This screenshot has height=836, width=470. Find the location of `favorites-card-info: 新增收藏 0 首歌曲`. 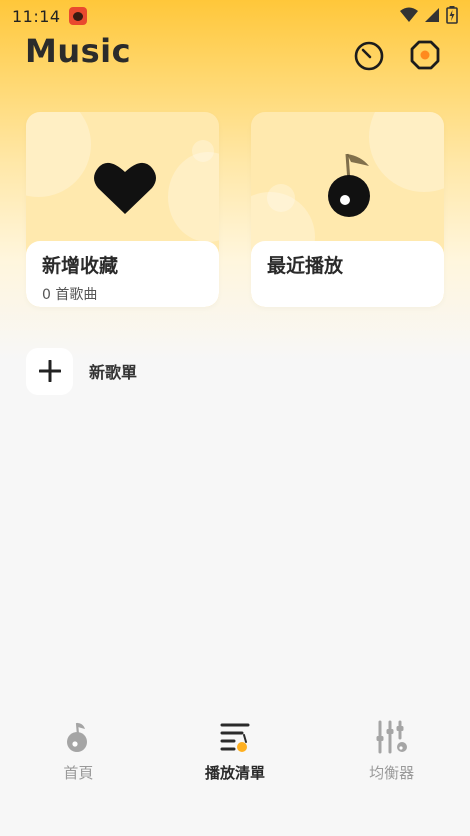

favorites-card-info: 新增收藏 0 首歌曲 is located at coordinates (122, 274).